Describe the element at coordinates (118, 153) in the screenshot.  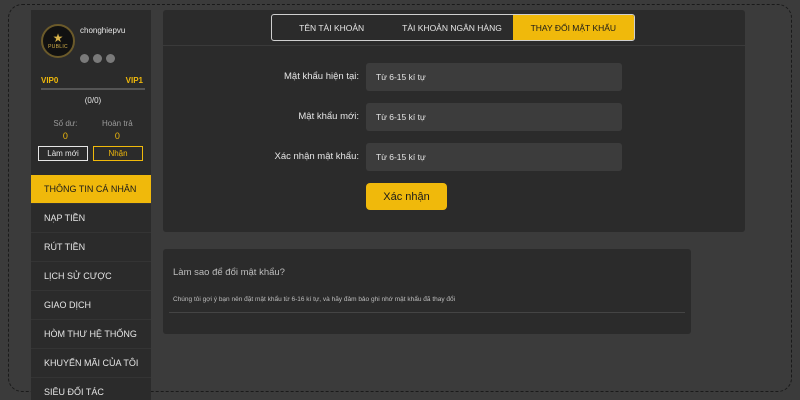
I see `claim-button: Nhận` at that location.